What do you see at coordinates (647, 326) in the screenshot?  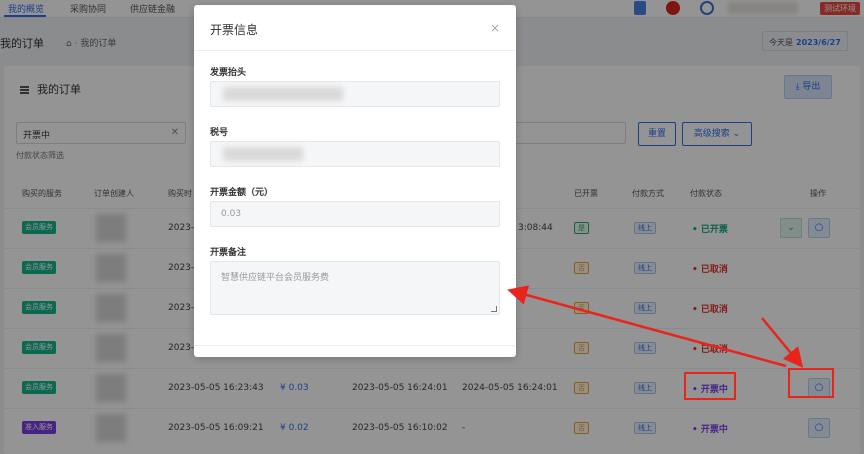 I see `arrow-to-remark` at bounding box center [647, 326].